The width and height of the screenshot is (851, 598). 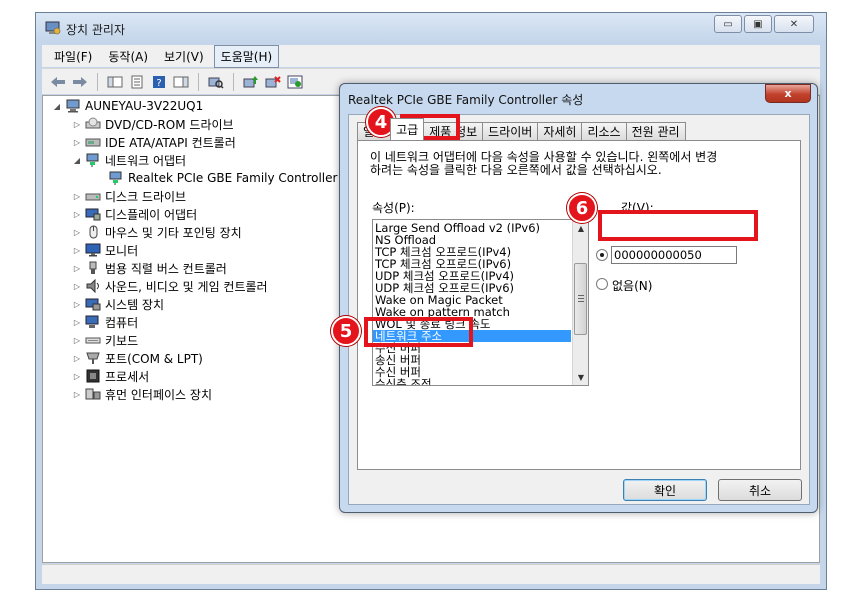 What do you see at coordinates (127, 106) in the screenshot?
I see `tree-root: ◢ AUNEYAU-3V22UQ1` at bounding box center [127, 106].